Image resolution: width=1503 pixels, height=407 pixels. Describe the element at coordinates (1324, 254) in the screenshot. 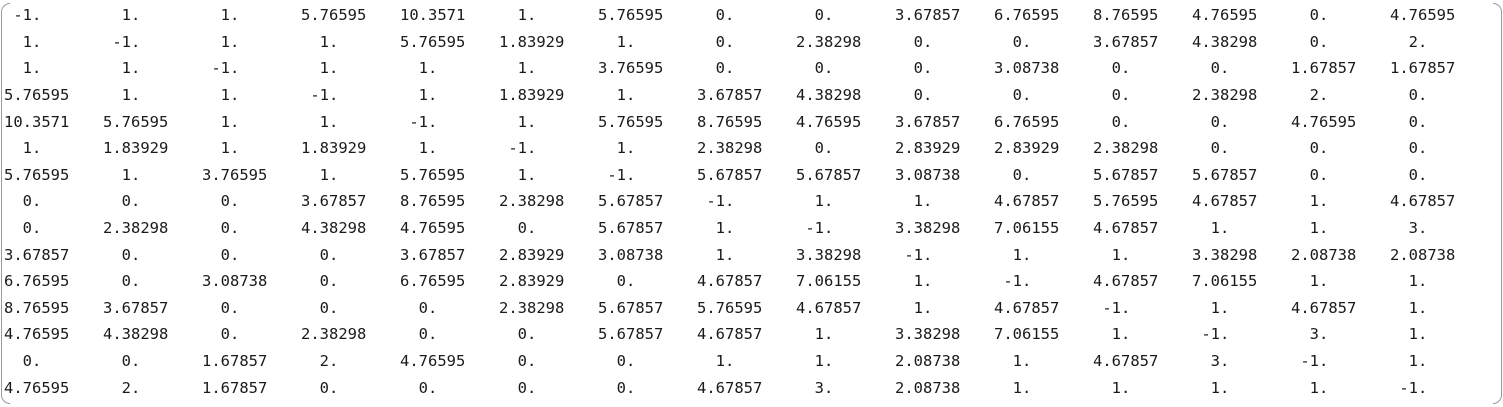

I see `matrix-cell: 2.08738` at that location.